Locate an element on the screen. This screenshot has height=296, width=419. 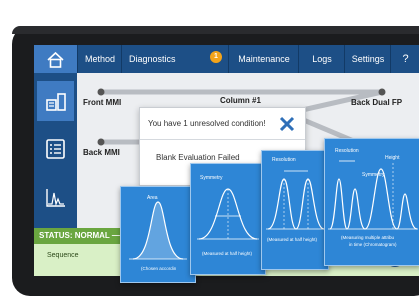
status-text: STATUS: NORMAL — is located at coordinates (79, 235).